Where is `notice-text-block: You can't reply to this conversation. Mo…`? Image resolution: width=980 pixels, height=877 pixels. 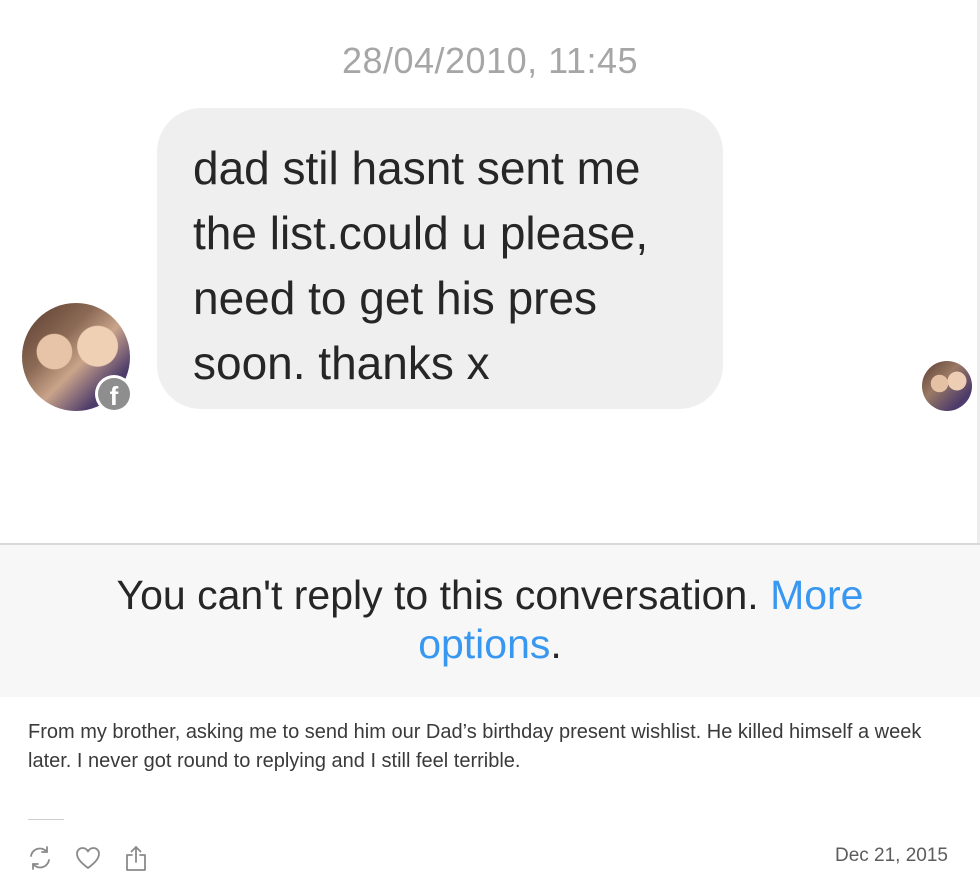 notice-text-block: You can't reply to this conversation. Mo… is located at coordinates (490, 620).